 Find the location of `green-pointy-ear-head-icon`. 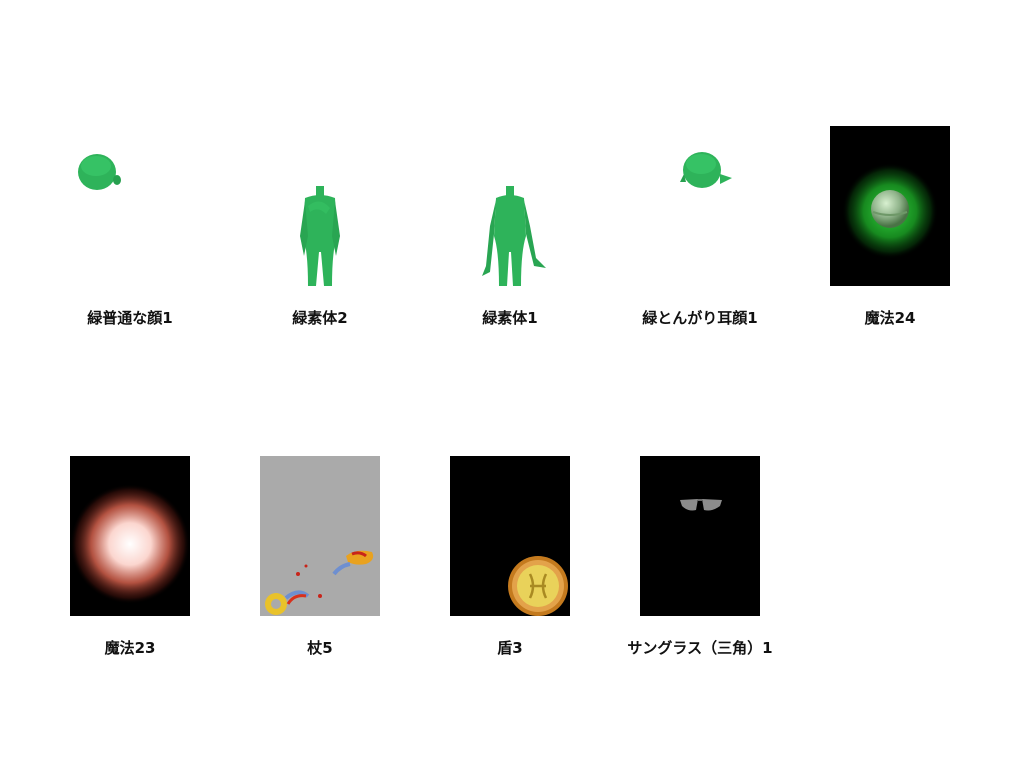

green-pointy-ear-head-icon is located at coordinates (700, 206).